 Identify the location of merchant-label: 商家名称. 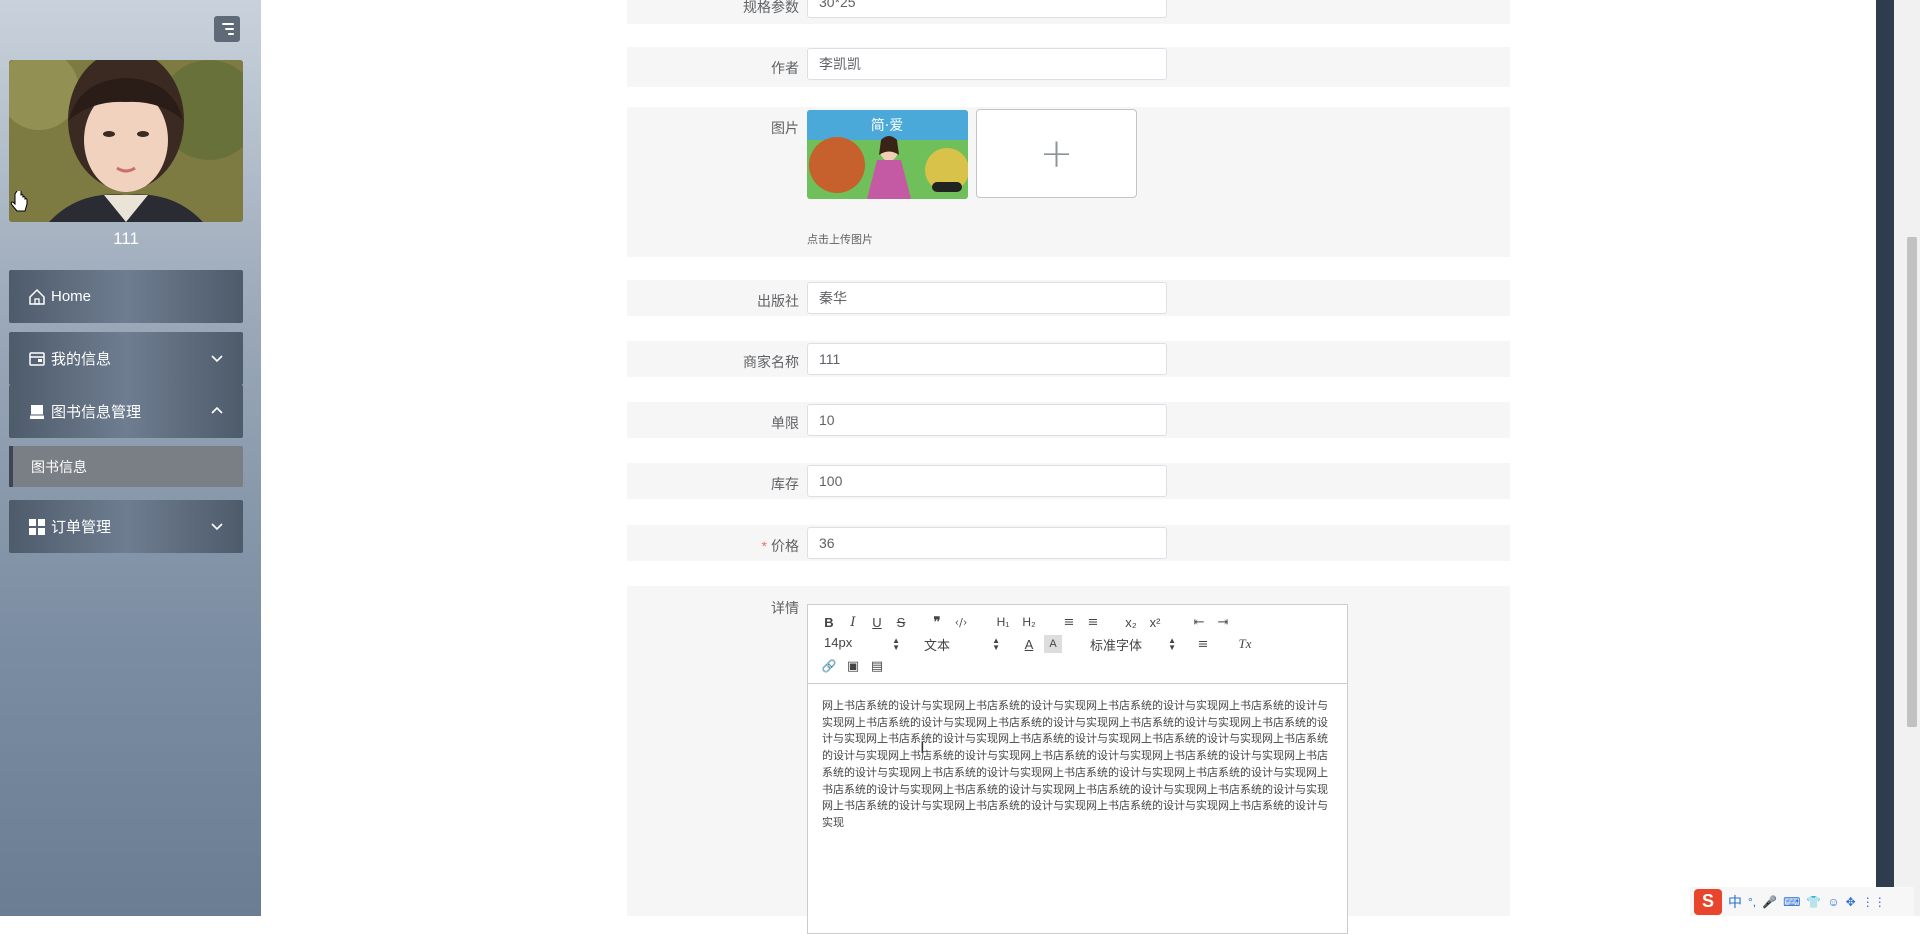
(771, 362).